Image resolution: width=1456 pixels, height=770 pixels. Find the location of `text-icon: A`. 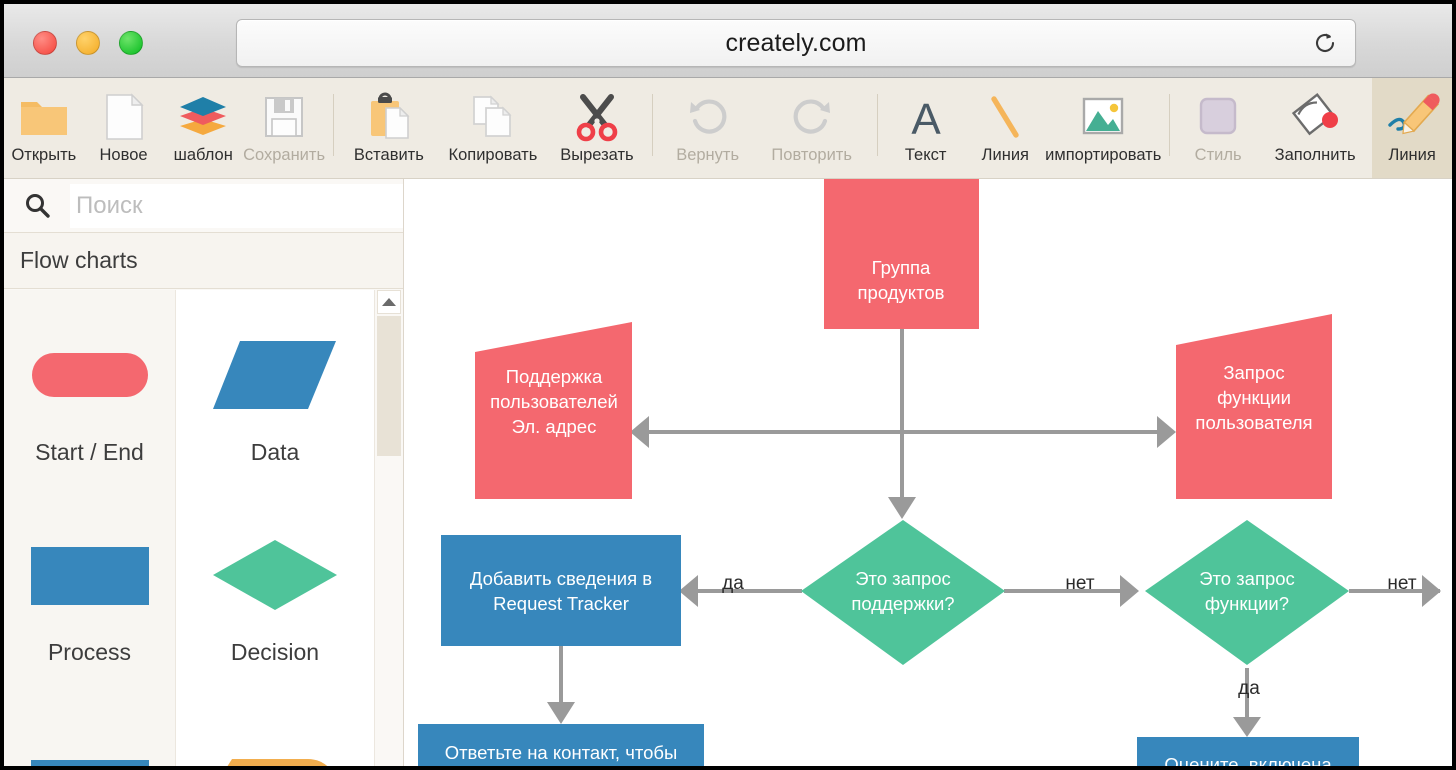

text-icon: A is located at coordinates (926, 117).